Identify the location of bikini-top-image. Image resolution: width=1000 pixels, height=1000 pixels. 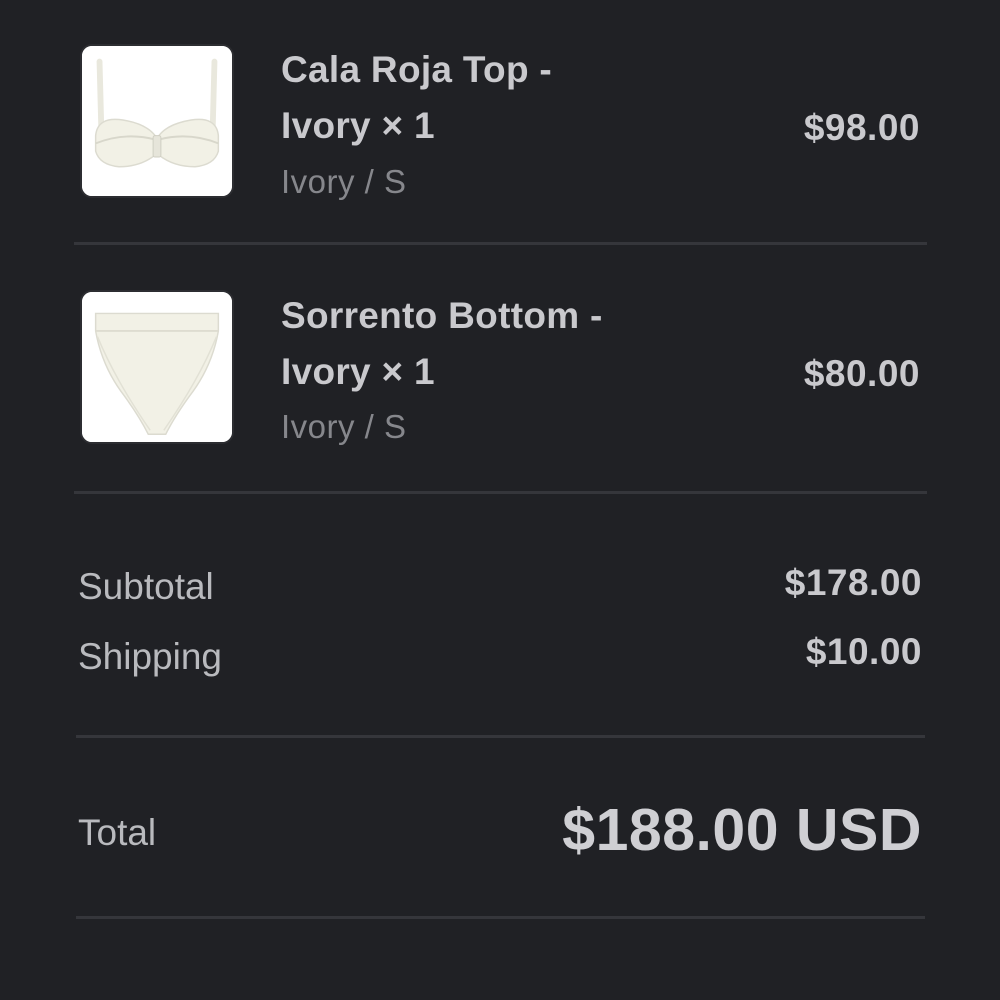
(157, 121).